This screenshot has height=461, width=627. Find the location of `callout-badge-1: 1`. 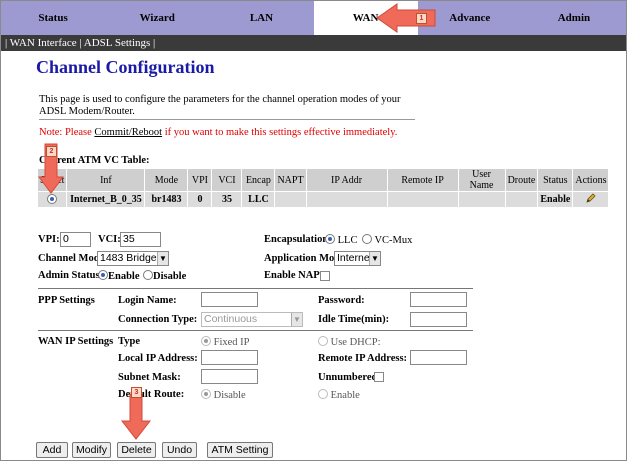

callout-badge-1: 1 is located at coordinates (421, 18).